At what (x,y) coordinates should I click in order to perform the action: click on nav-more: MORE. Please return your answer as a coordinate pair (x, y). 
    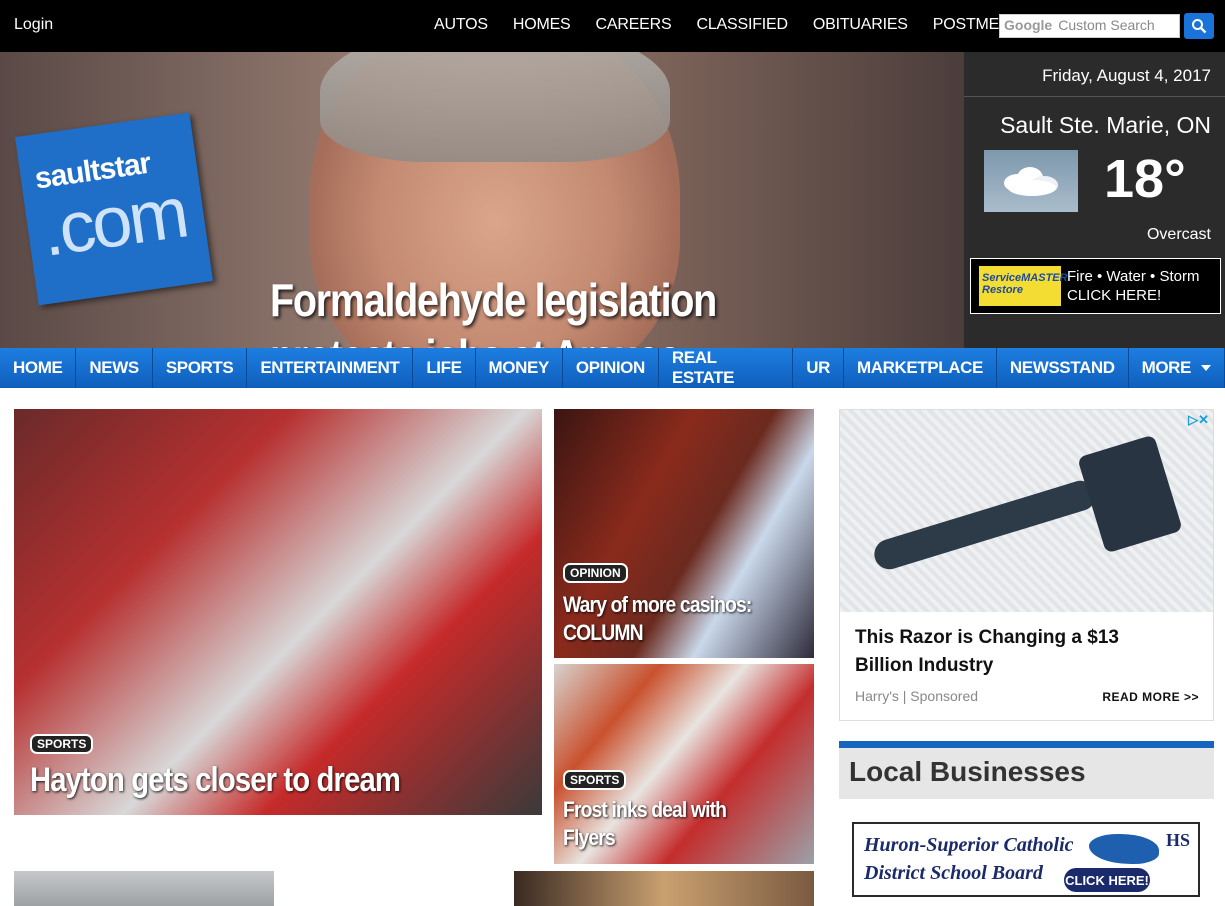
    Looking at the image, I should click on (1177, 368).